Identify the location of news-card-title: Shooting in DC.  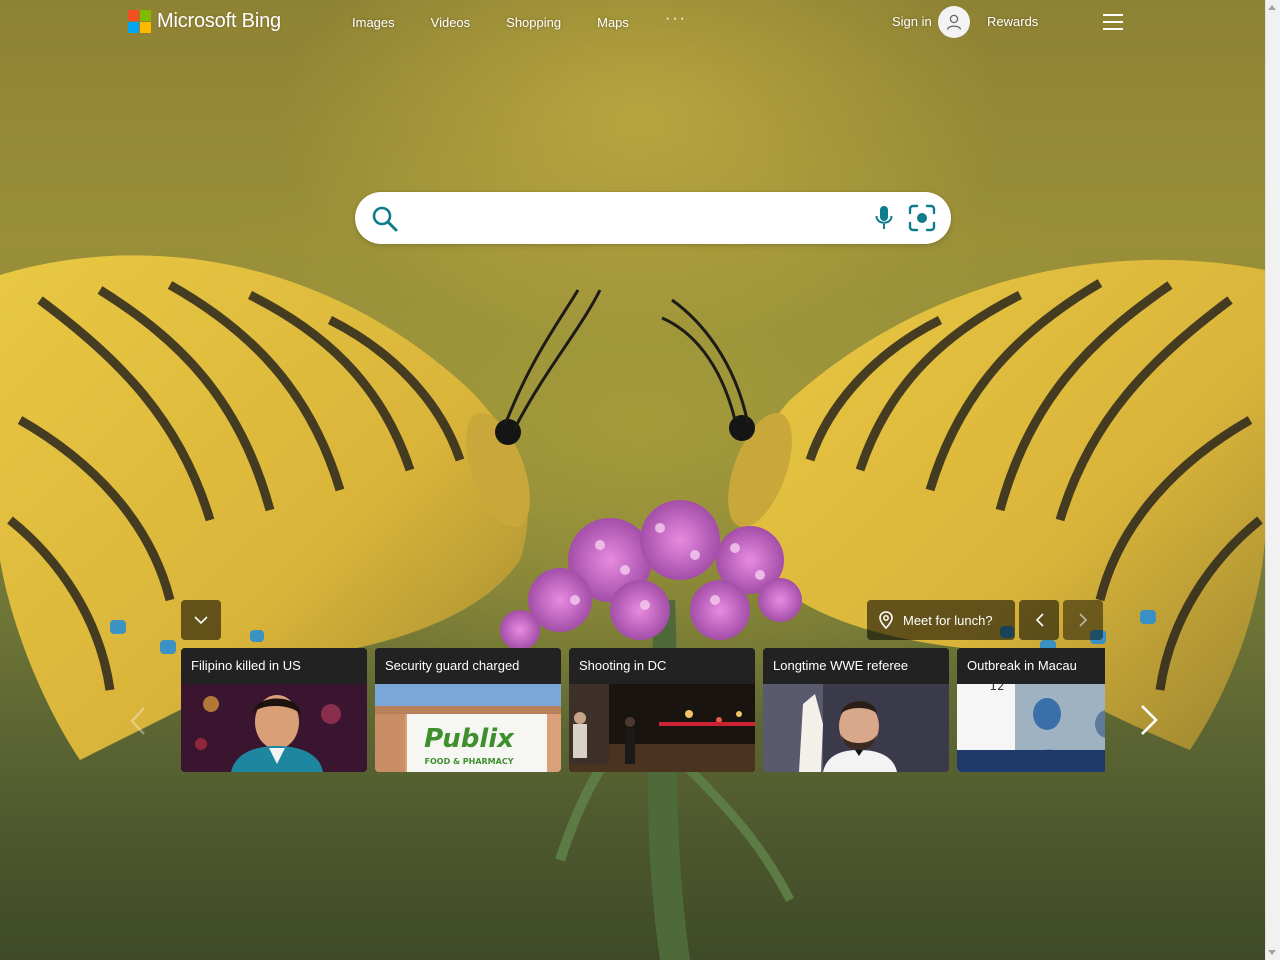
(662, 666).